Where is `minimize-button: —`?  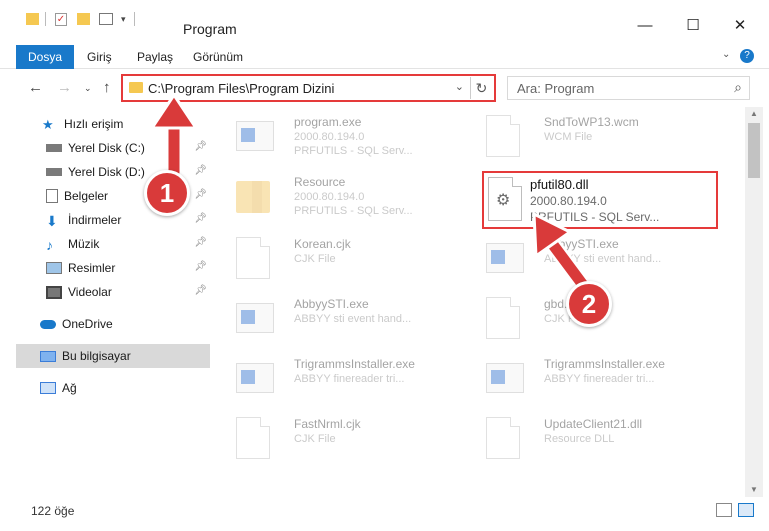 minimize-button: — is located at coordinates (645, 25).